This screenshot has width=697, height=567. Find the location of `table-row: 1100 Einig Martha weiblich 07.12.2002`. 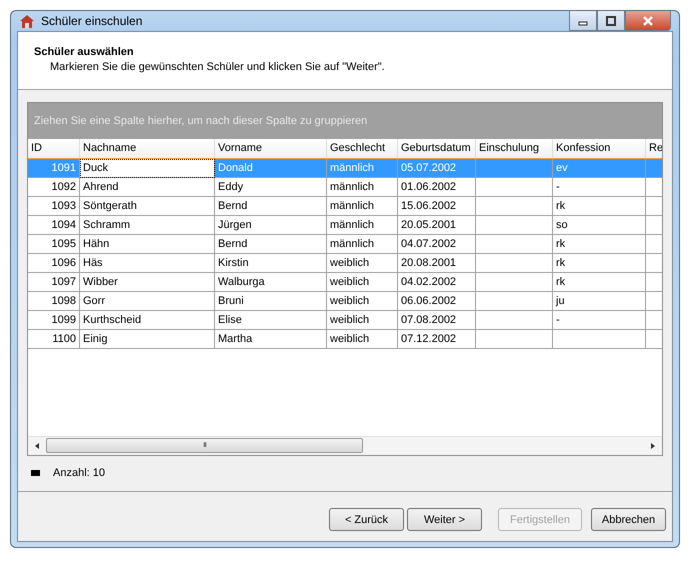

table-row: 1100 Einig Martha weiblich 07.12.2002 is located at coordinates (345, 339).